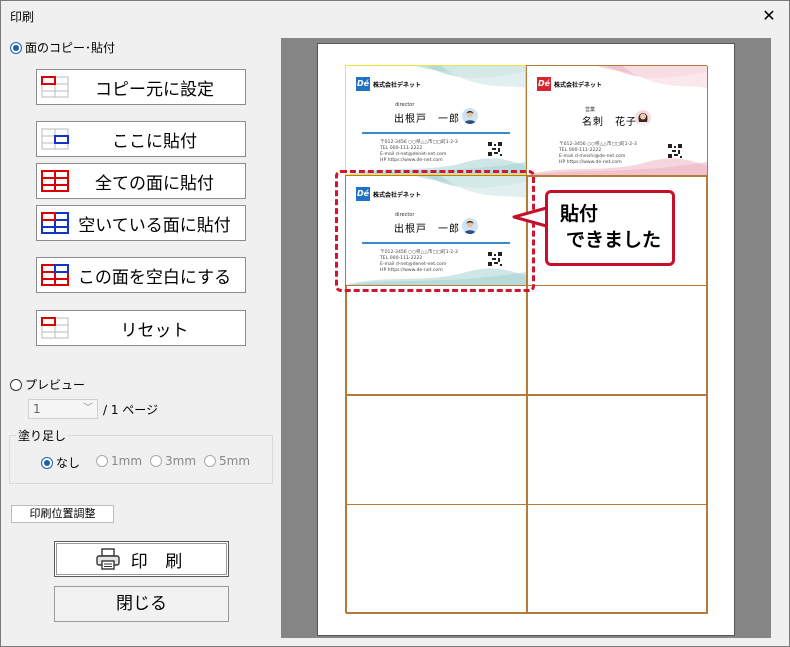 This screenshot has height=647, width=790. I want to click on radio-preview: プレビュー, so click(47, 384).